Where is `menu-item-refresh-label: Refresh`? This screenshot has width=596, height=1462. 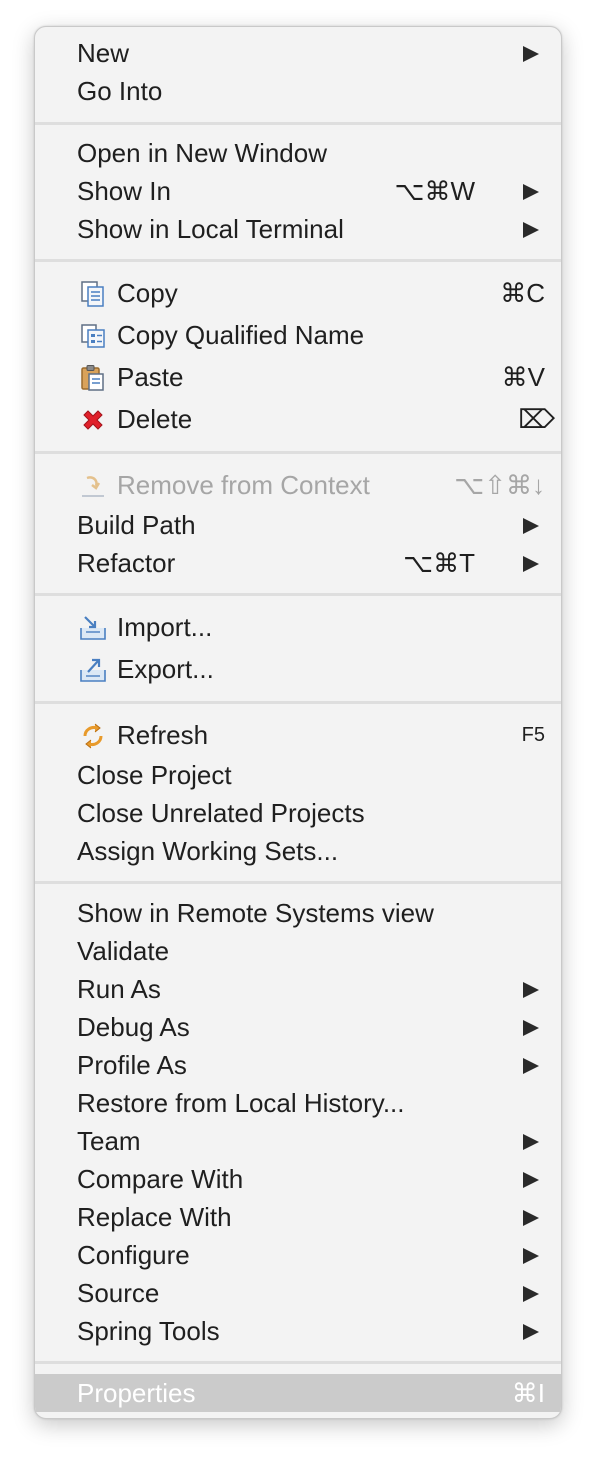
menu-item-refresh-label: Refresh is located at coordinates (163, 735).